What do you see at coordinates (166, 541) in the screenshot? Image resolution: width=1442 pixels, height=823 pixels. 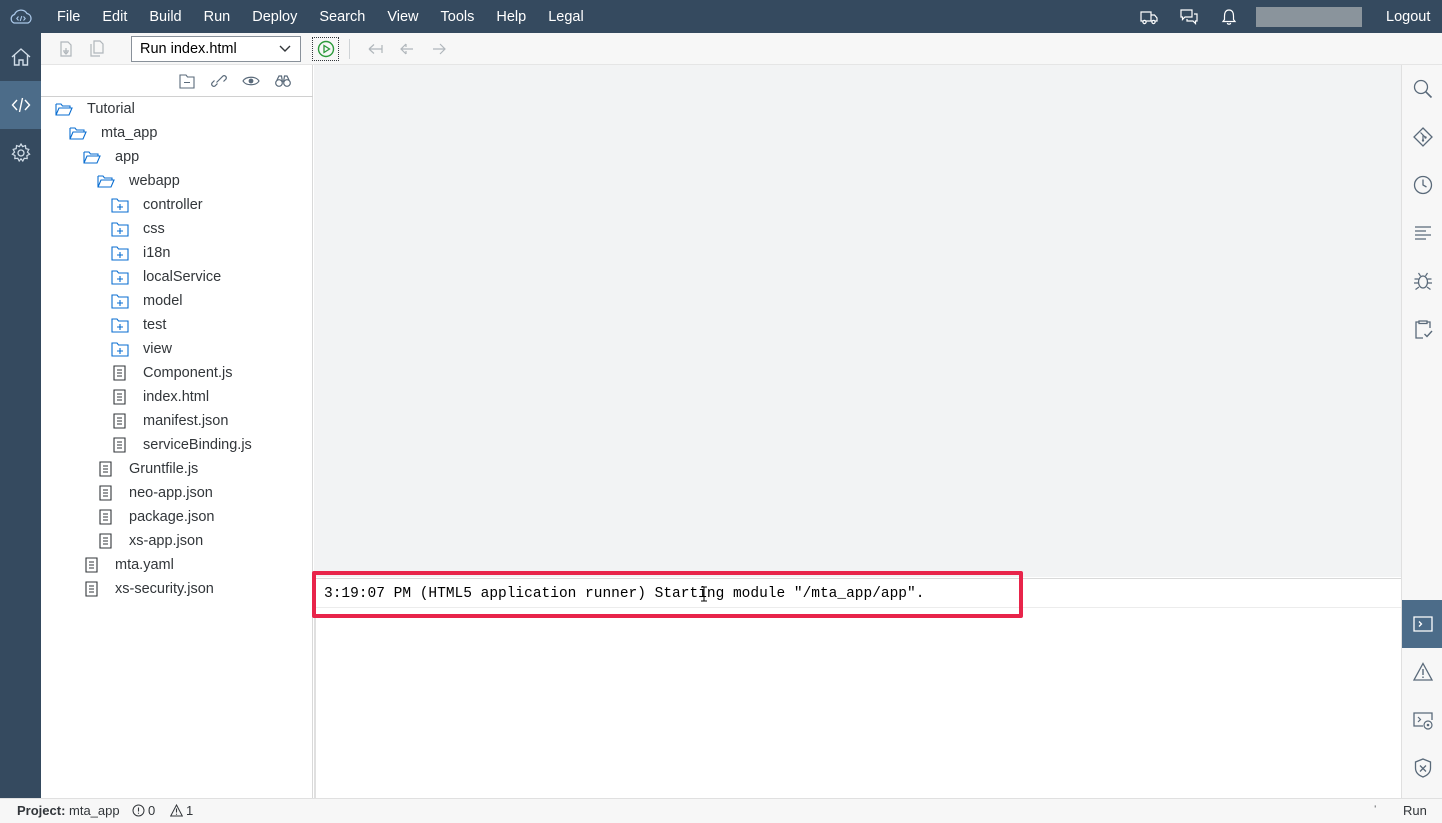 I see `tree-item-label: xs-app.json` at bounding box center [166, 541].